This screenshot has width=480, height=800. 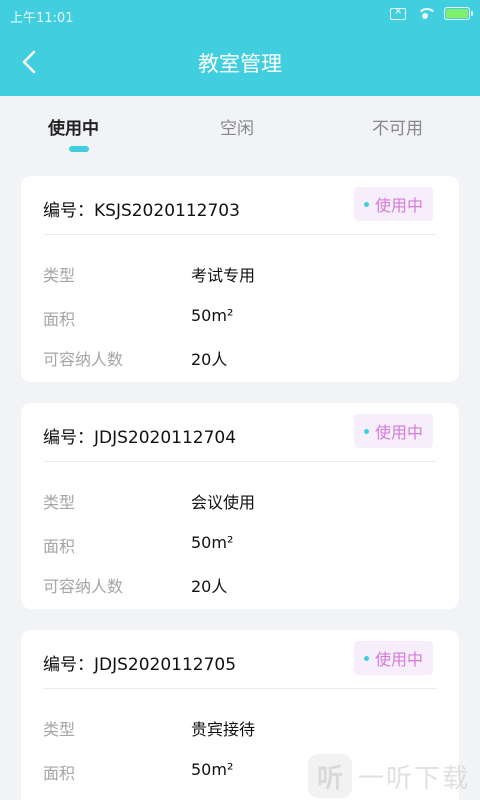 I want to click on status-icons, so click(x=431, y=13).